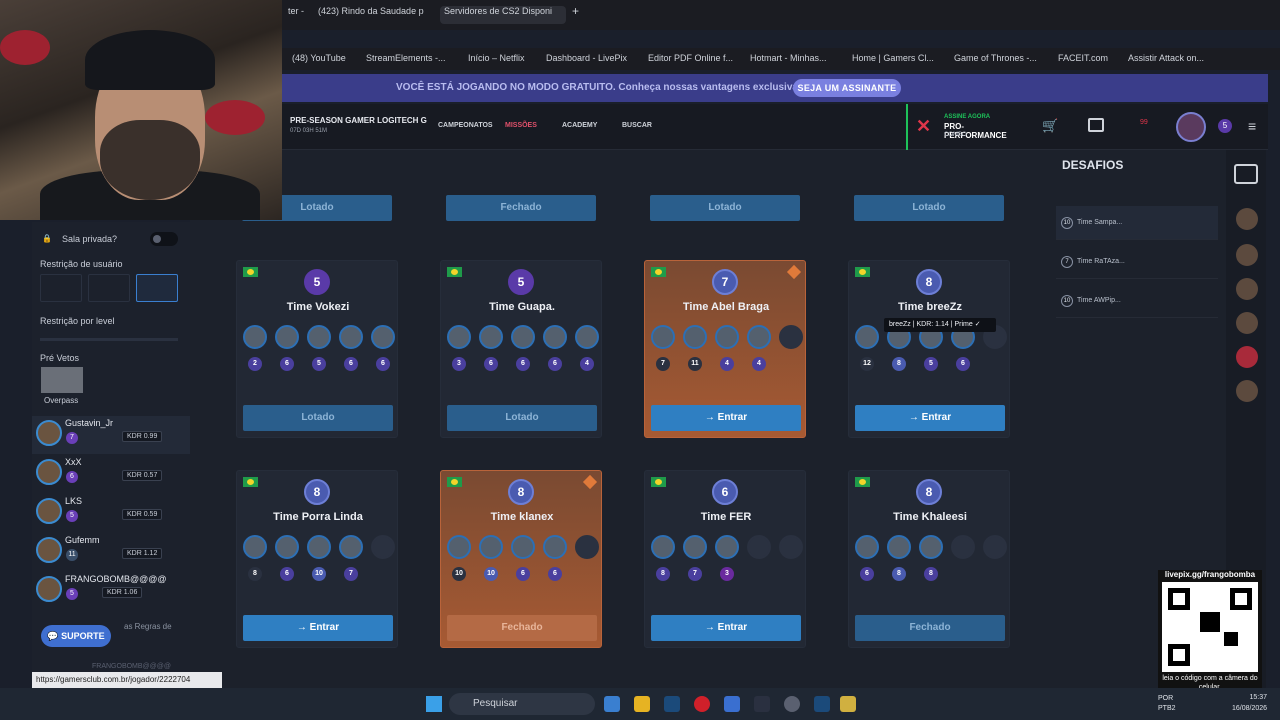 The height and width of the screenshot is (720, 1280). Describe the element at coordinates (847, 88) in the screenshot. I see `subscribe-button: SEJA UM ASSINANTE` at that location.